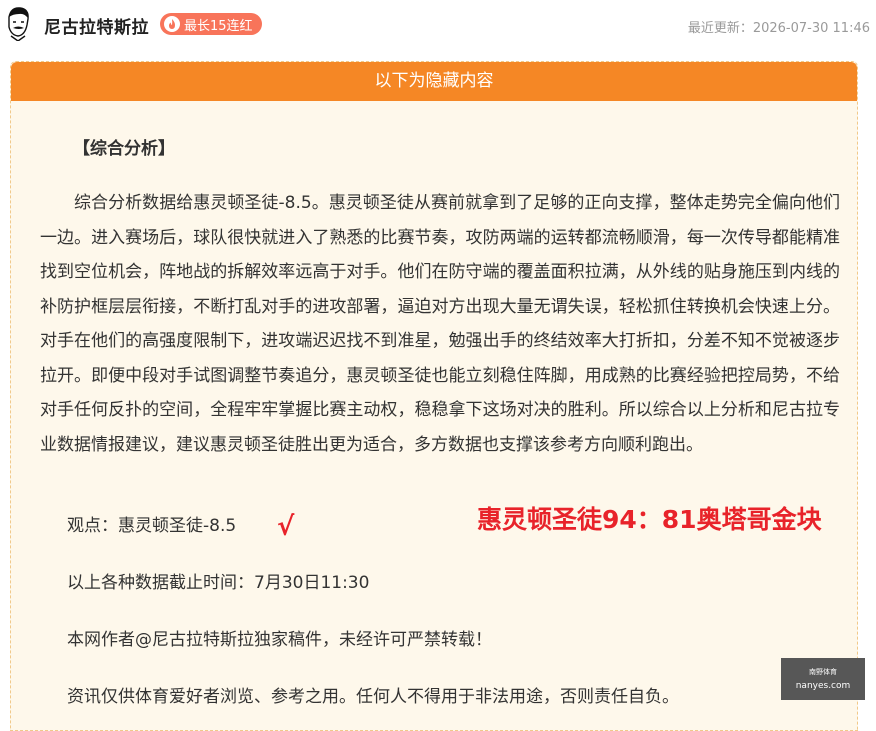 This screenshot has width=876, height=731. What do you see at coordinates (434, 81) in the screenshot?
I see `hidden-content-title: 以下为隐藏内容` at bounding box center [434, 81].